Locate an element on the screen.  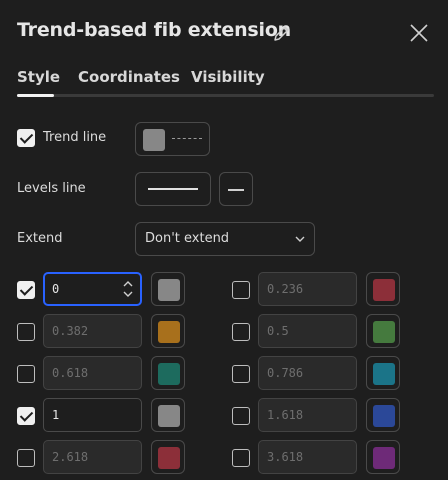
tab-visibility: Visibility is located at coordinates (228, 77).